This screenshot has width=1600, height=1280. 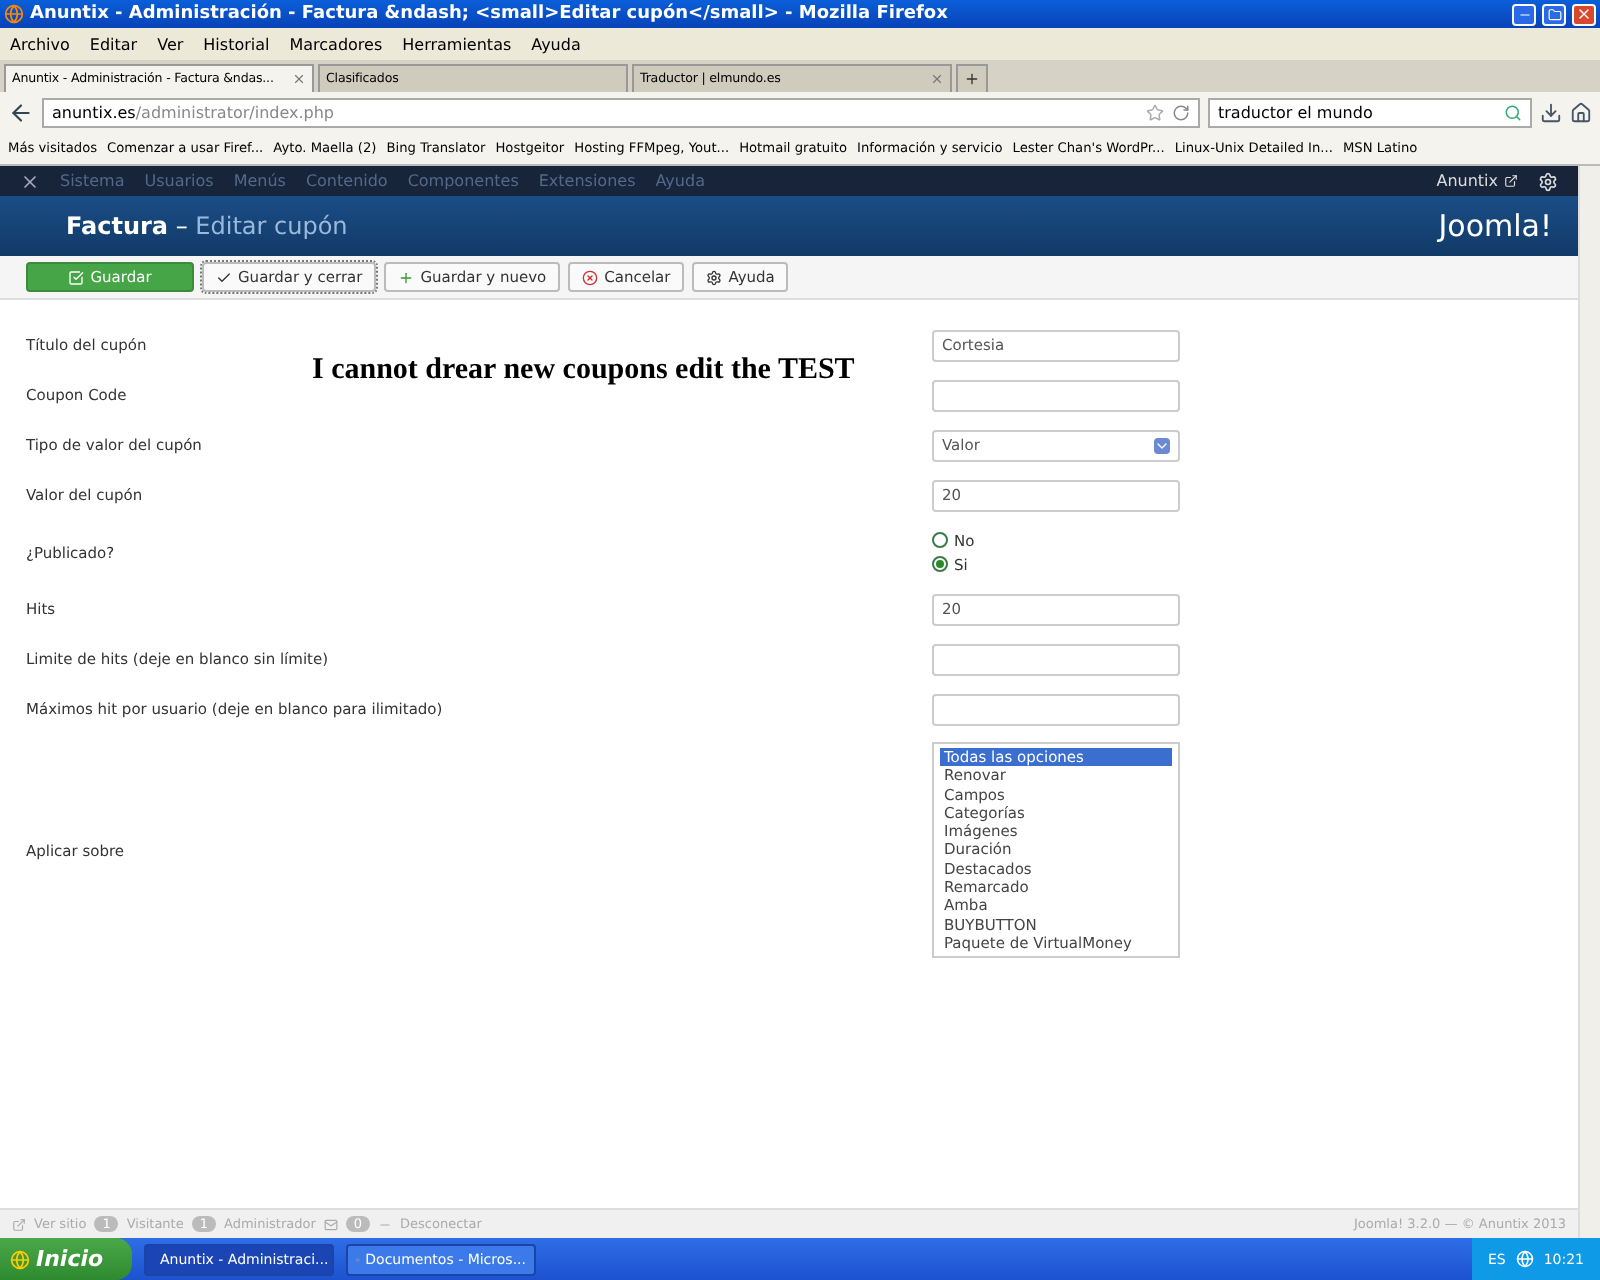 What do you see at coordinates (236, 44) in the screenshot?
I see `menu-item: Historial` at bounding box center [236, 44].